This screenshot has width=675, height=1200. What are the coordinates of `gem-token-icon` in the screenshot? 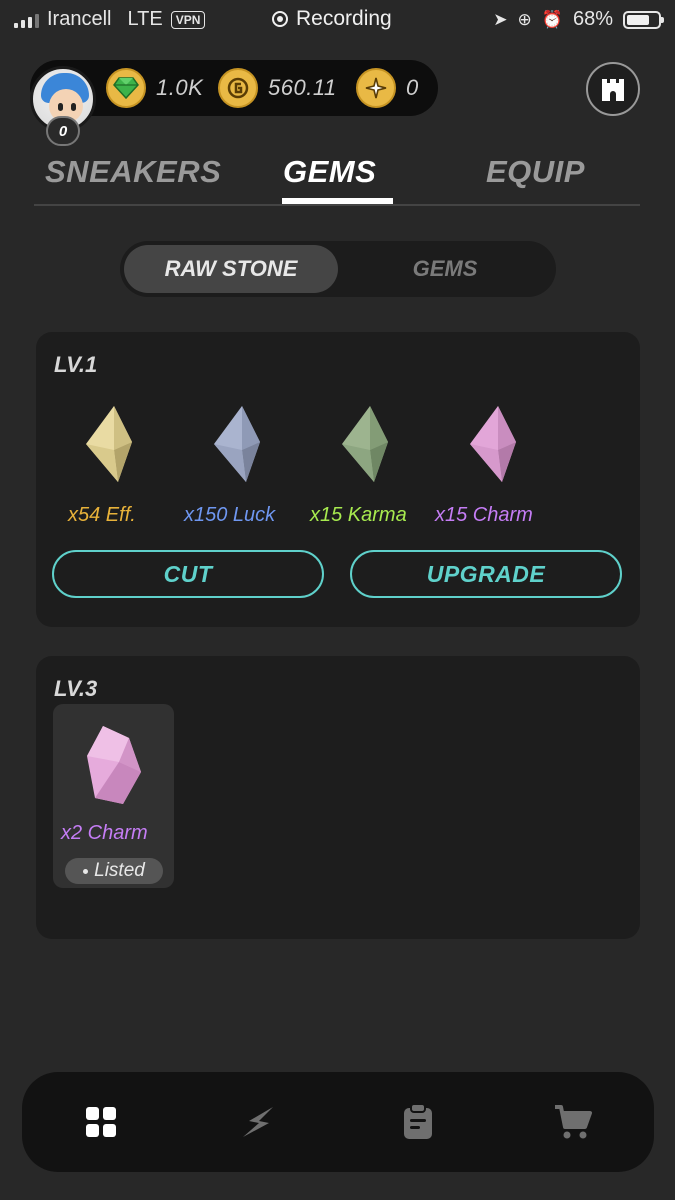 It's located at (126, 88).